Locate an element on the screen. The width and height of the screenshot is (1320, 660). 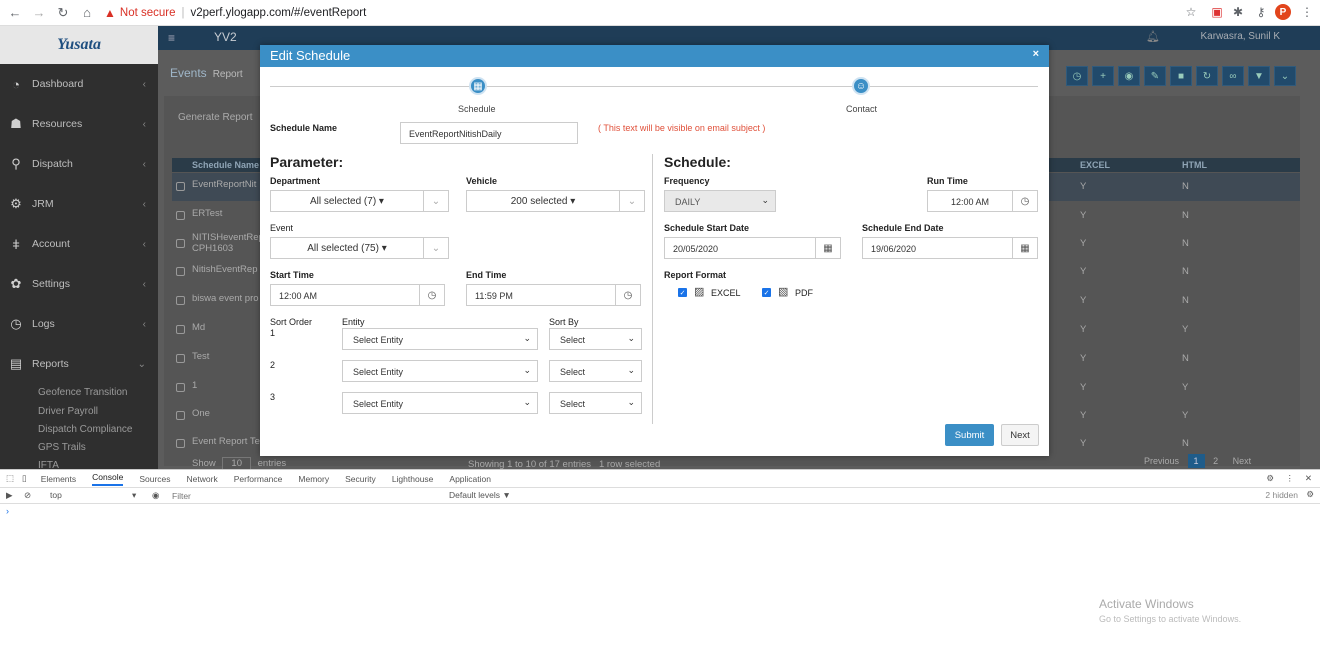
sidebar-item-logs: ◷ Logs ‹ is located at coordinates (79, 324).